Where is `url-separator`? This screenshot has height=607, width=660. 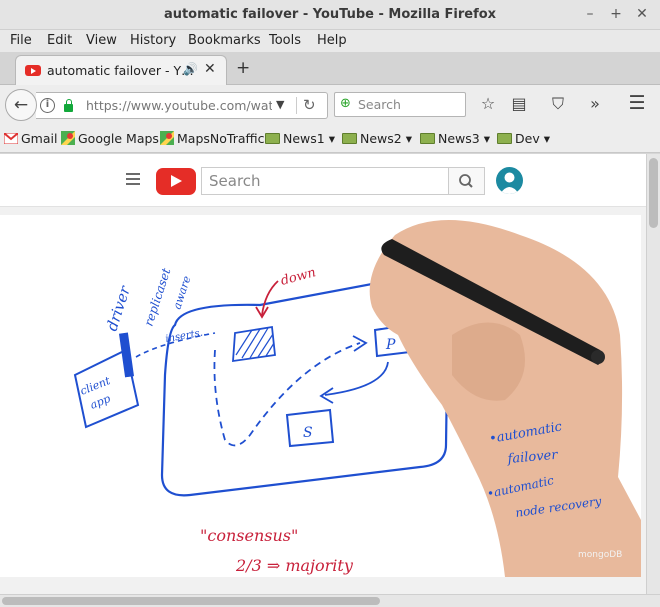
url-separator is located at coordinates (296, 105).